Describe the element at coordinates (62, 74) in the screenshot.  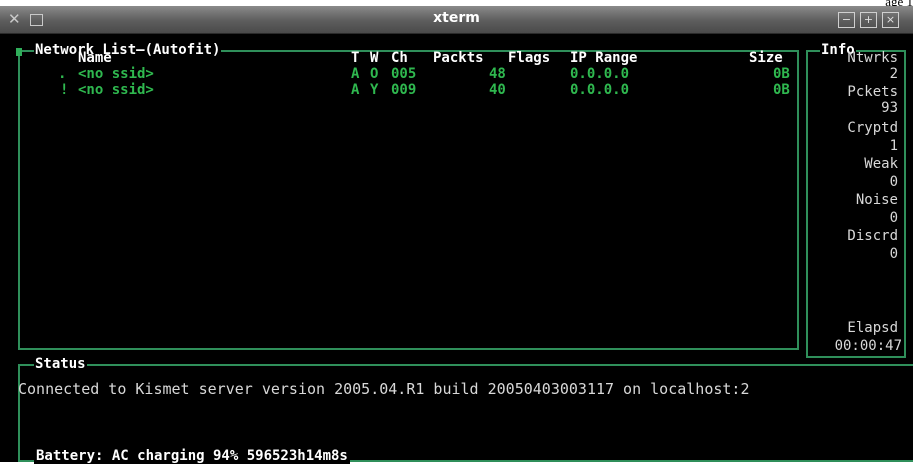
I see `network-marker: .` at that location.